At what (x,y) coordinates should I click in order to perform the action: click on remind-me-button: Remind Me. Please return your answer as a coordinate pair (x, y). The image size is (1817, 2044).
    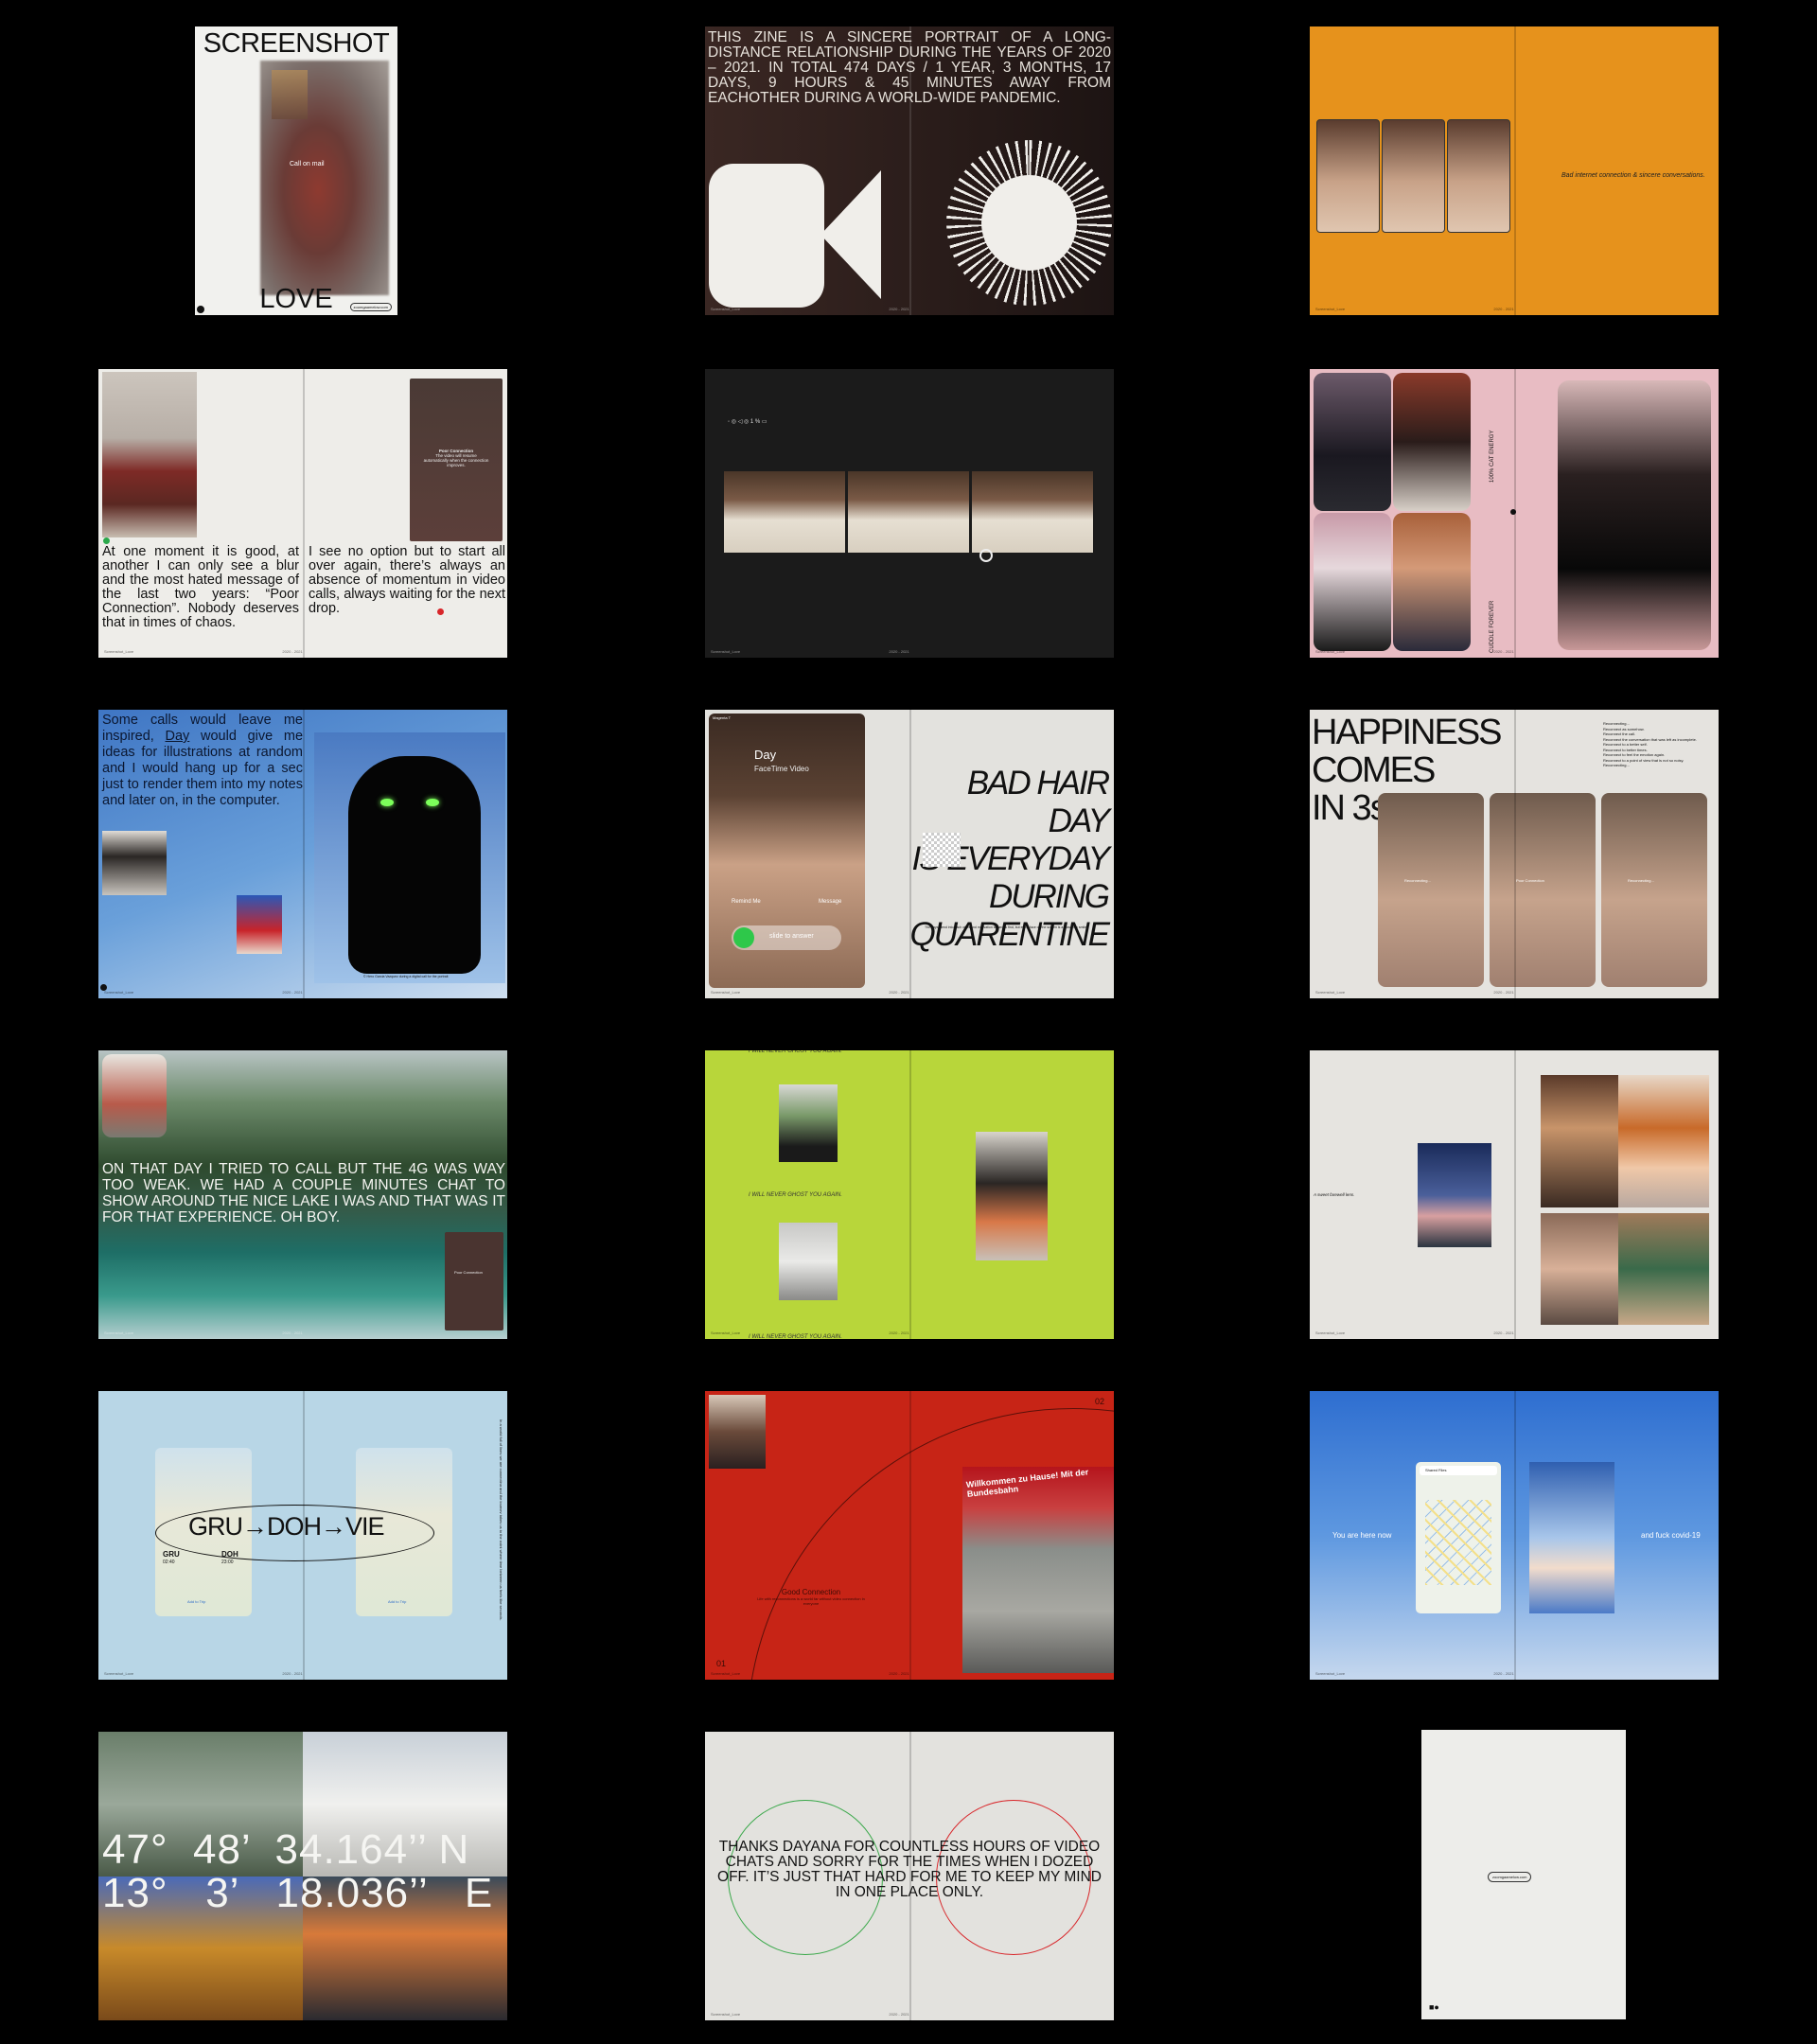
    Looking at the image, I should click on (746, 902).